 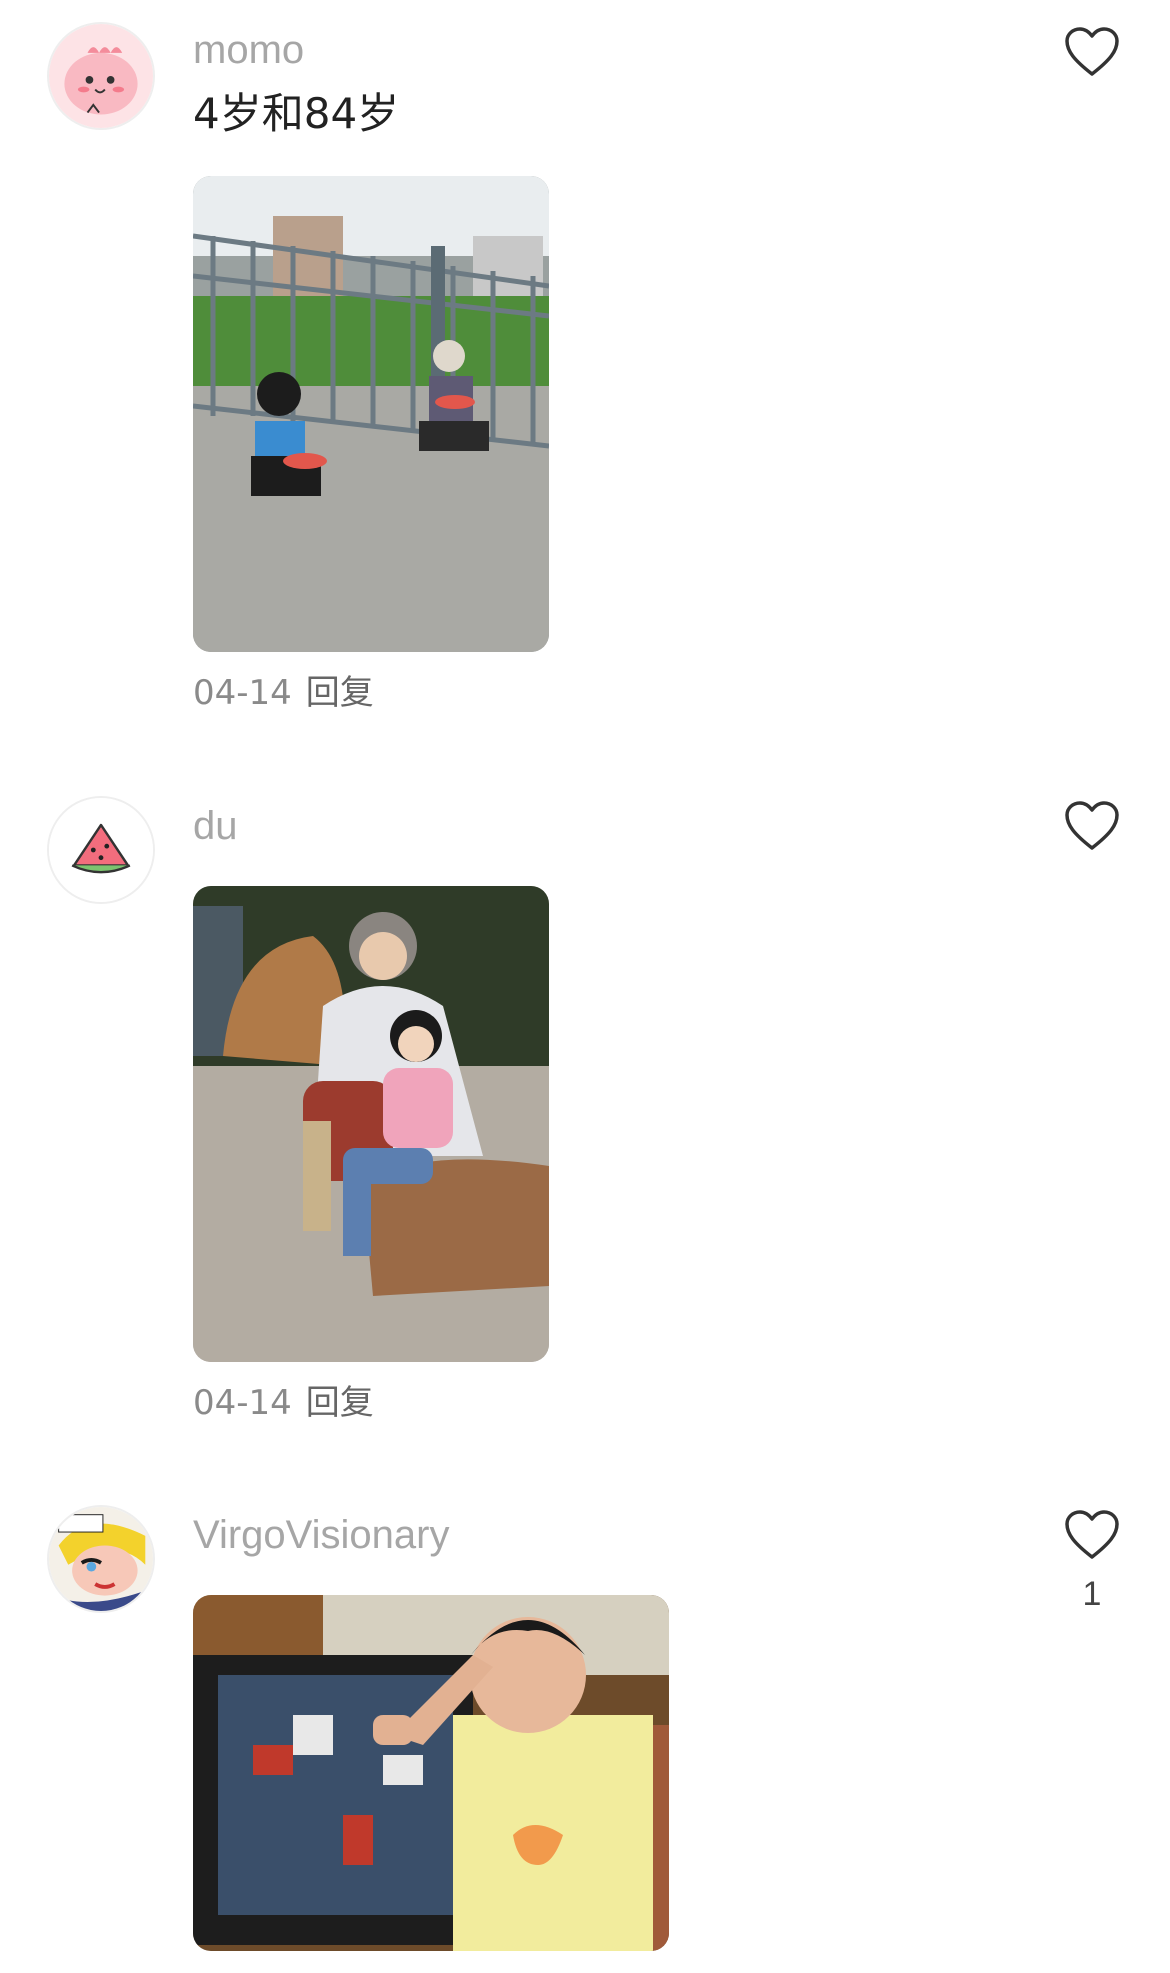 What do you see at coordinates (321, 1535) in the screenshot?
I see `username: VirgoVisionary` at bounding box center [321, 1535].